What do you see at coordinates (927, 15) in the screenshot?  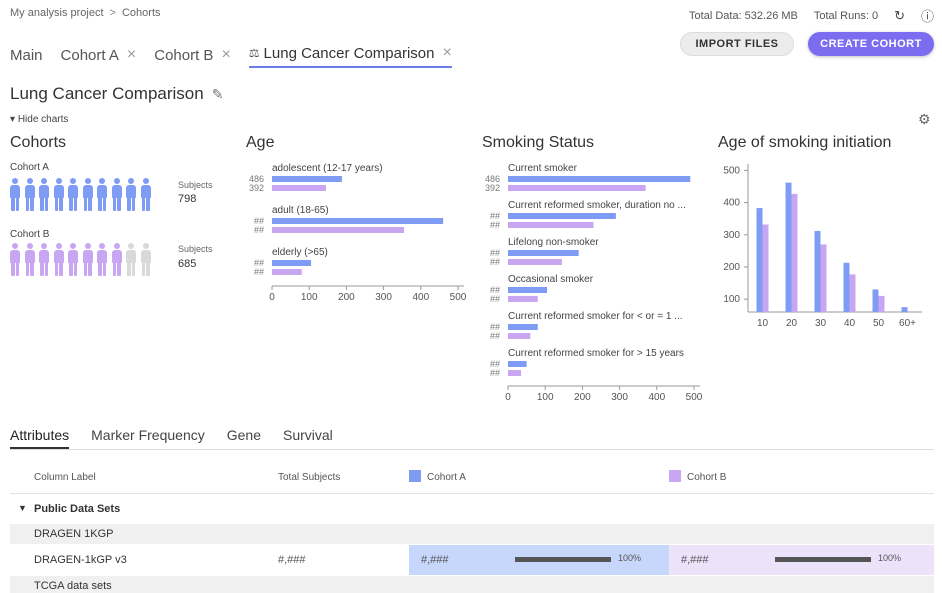 I see `help-icon: ⓘ` at bounding box center [927, 15].